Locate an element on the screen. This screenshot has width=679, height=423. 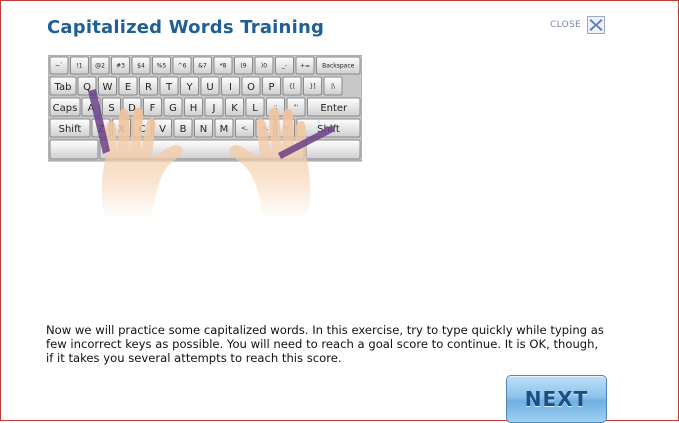
key-top-11: }] is located at coordinates (312, 86).